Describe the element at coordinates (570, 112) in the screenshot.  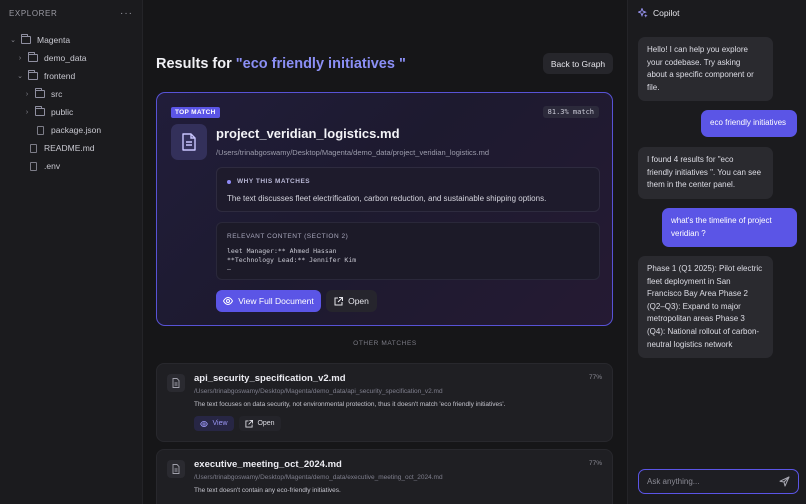
I see `match-score-badge: 81.3% match` at that location.